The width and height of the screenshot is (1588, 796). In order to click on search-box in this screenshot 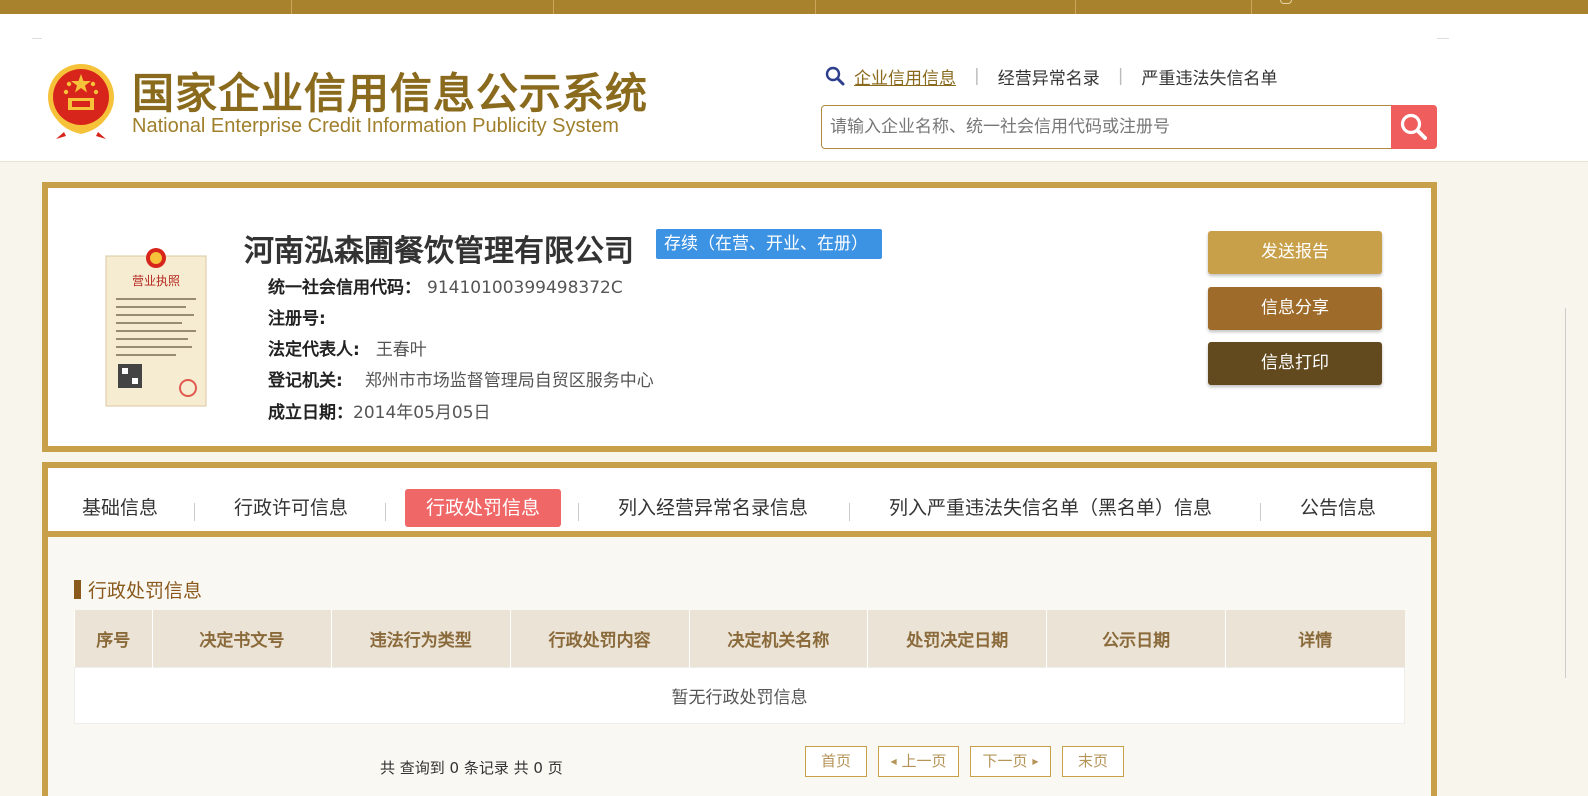, I will do `click(1129, 127)`.